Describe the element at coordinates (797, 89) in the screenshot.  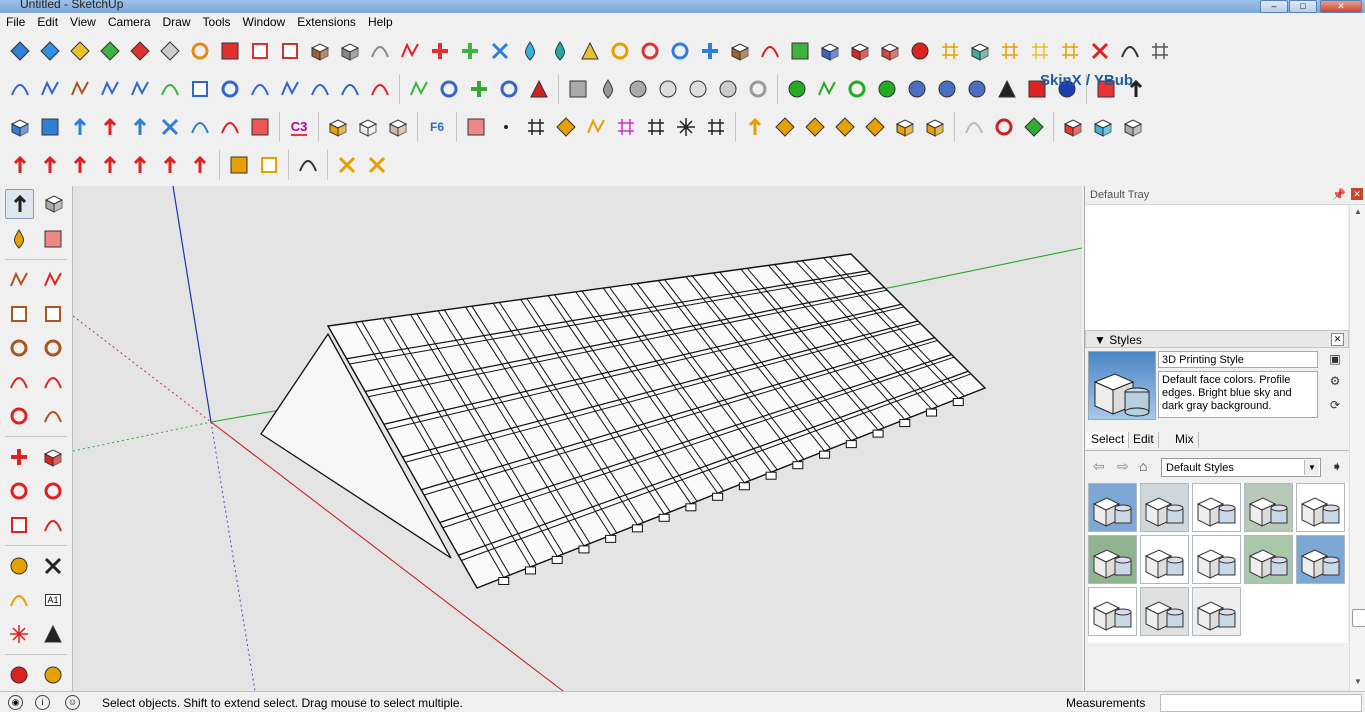
I see `tree-icon` at that location.